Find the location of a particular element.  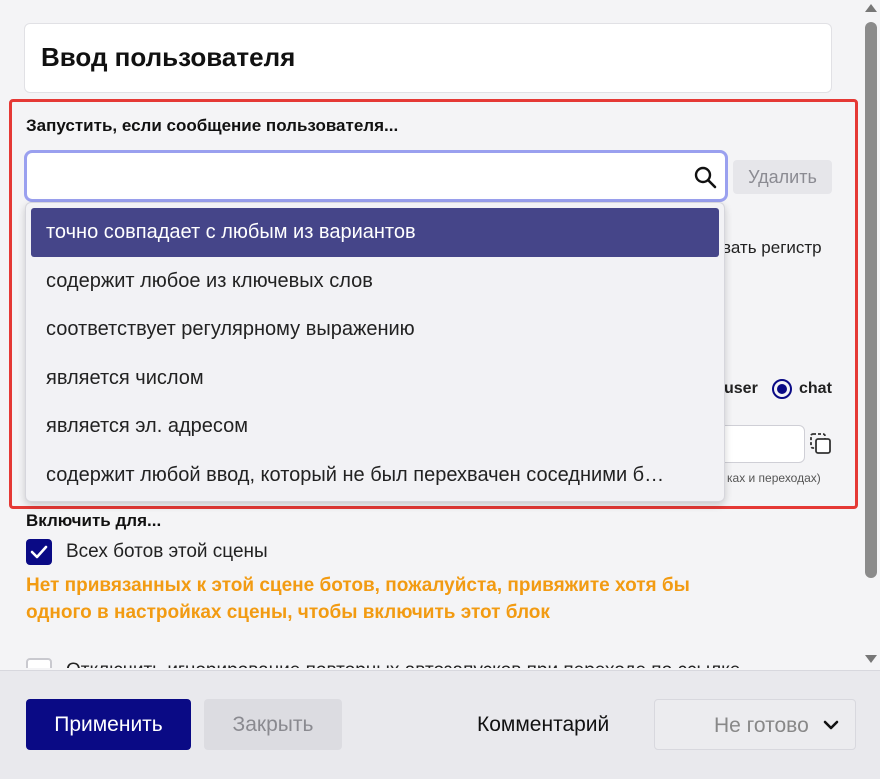

all-bots-checkbox is located at coordinates (39, 552).